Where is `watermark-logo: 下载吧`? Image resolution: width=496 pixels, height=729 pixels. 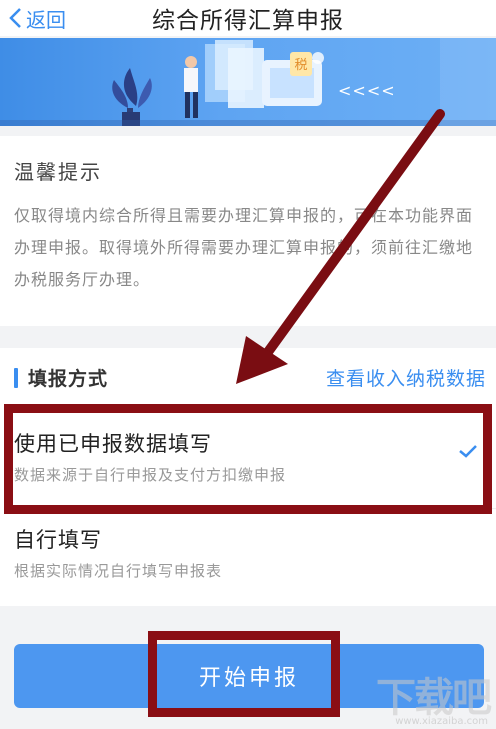 watermark-logo: 下载吧 is located at coordinates (434, 698).